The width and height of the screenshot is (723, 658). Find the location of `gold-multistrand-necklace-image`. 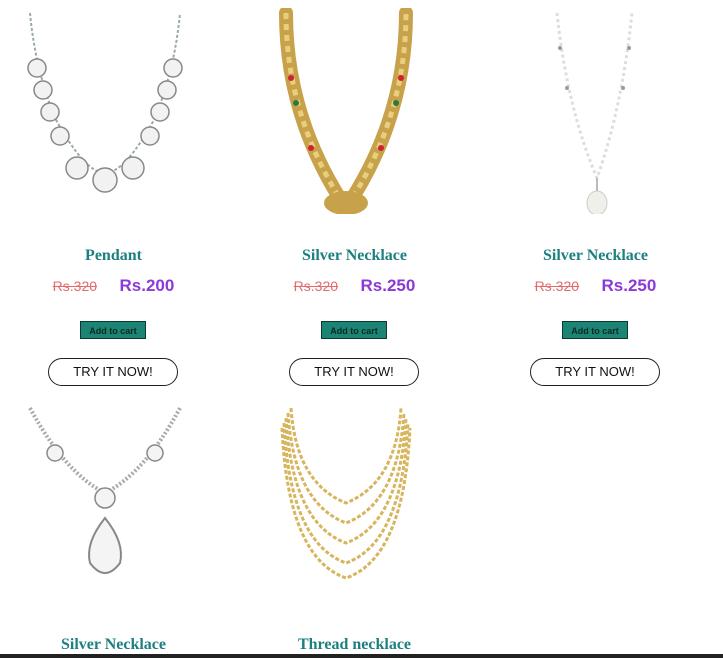

gold-multistrand-necklace-image is located at coordinates (346, 493).